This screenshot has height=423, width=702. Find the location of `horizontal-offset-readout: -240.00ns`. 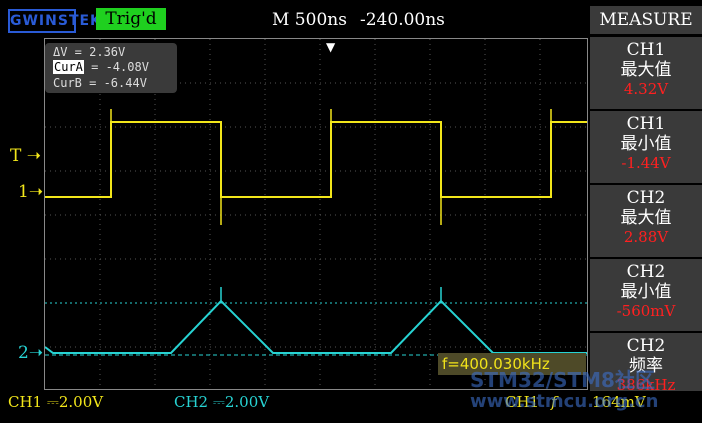

horizontal-offset-readout: -240.00ns is located at coordinates (402, 20).